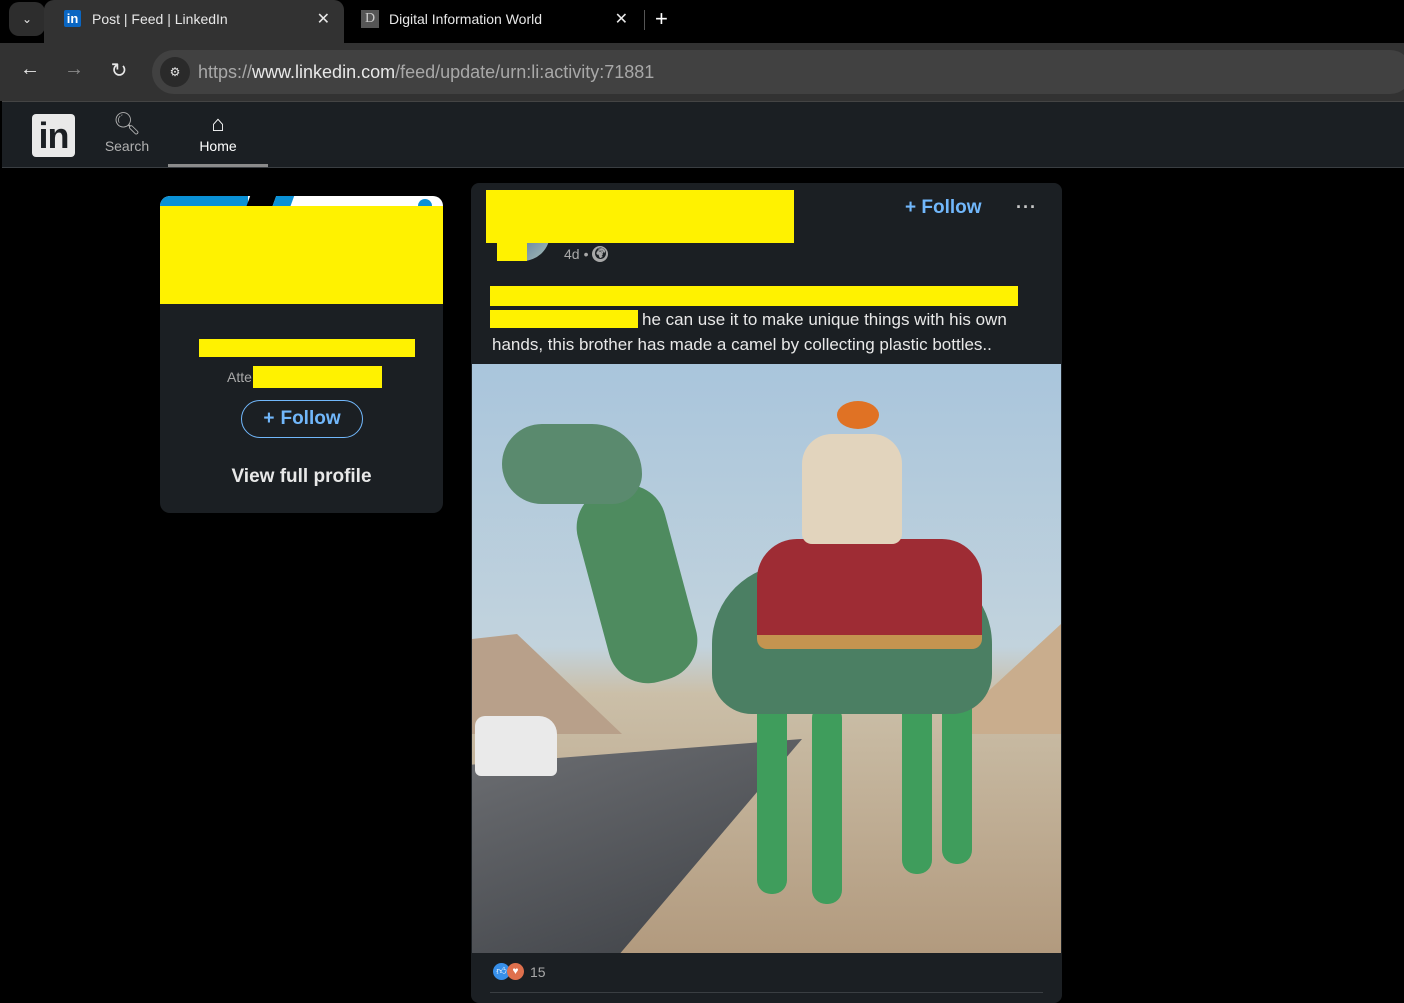 The image size is (1404, 1003). I want to click on author-profile-card: Atte + Follow View full profile, so click(301, 354).